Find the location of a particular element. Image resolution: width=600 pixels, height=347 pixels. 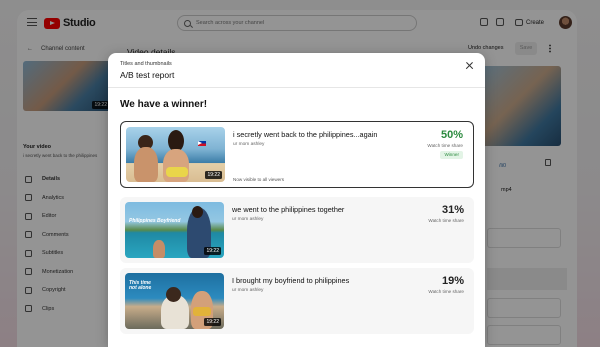

winner-badge: Winner is located at coordinates (451, 155).